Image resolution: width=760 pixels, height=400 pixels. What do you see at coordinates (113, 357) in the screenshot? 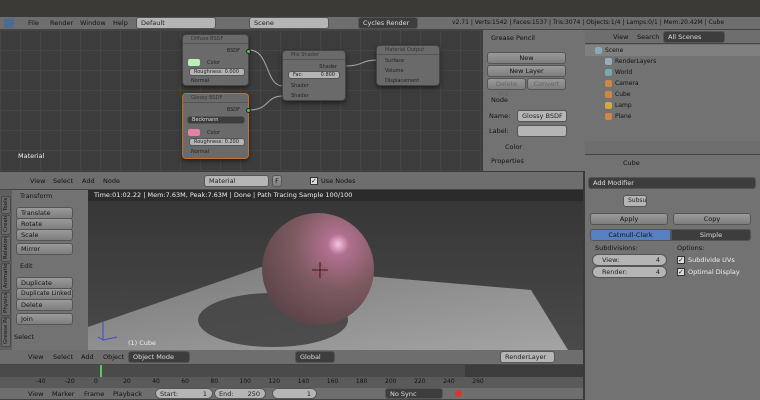
I see `menu-object: Object` at bounding box center [113, 357].